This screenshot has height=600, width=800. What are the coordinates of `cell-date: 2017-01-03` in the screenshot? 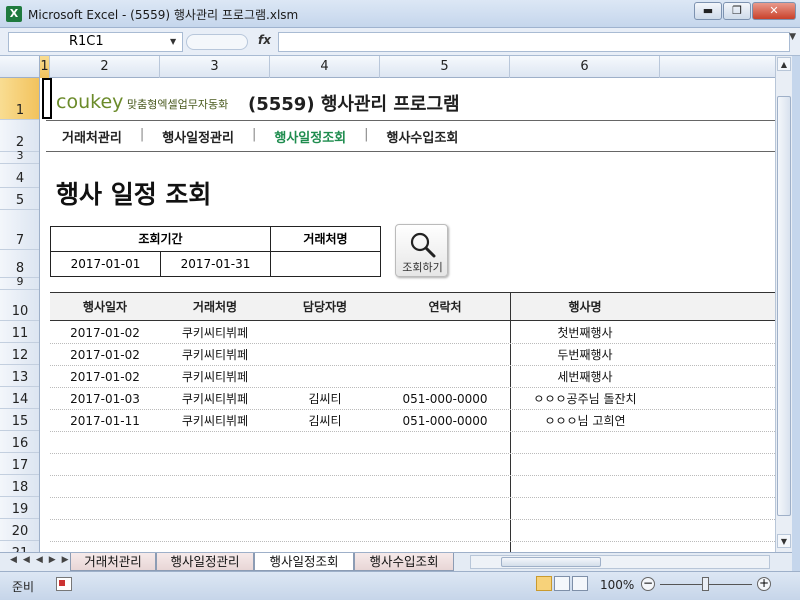 It's located at (105, 399).